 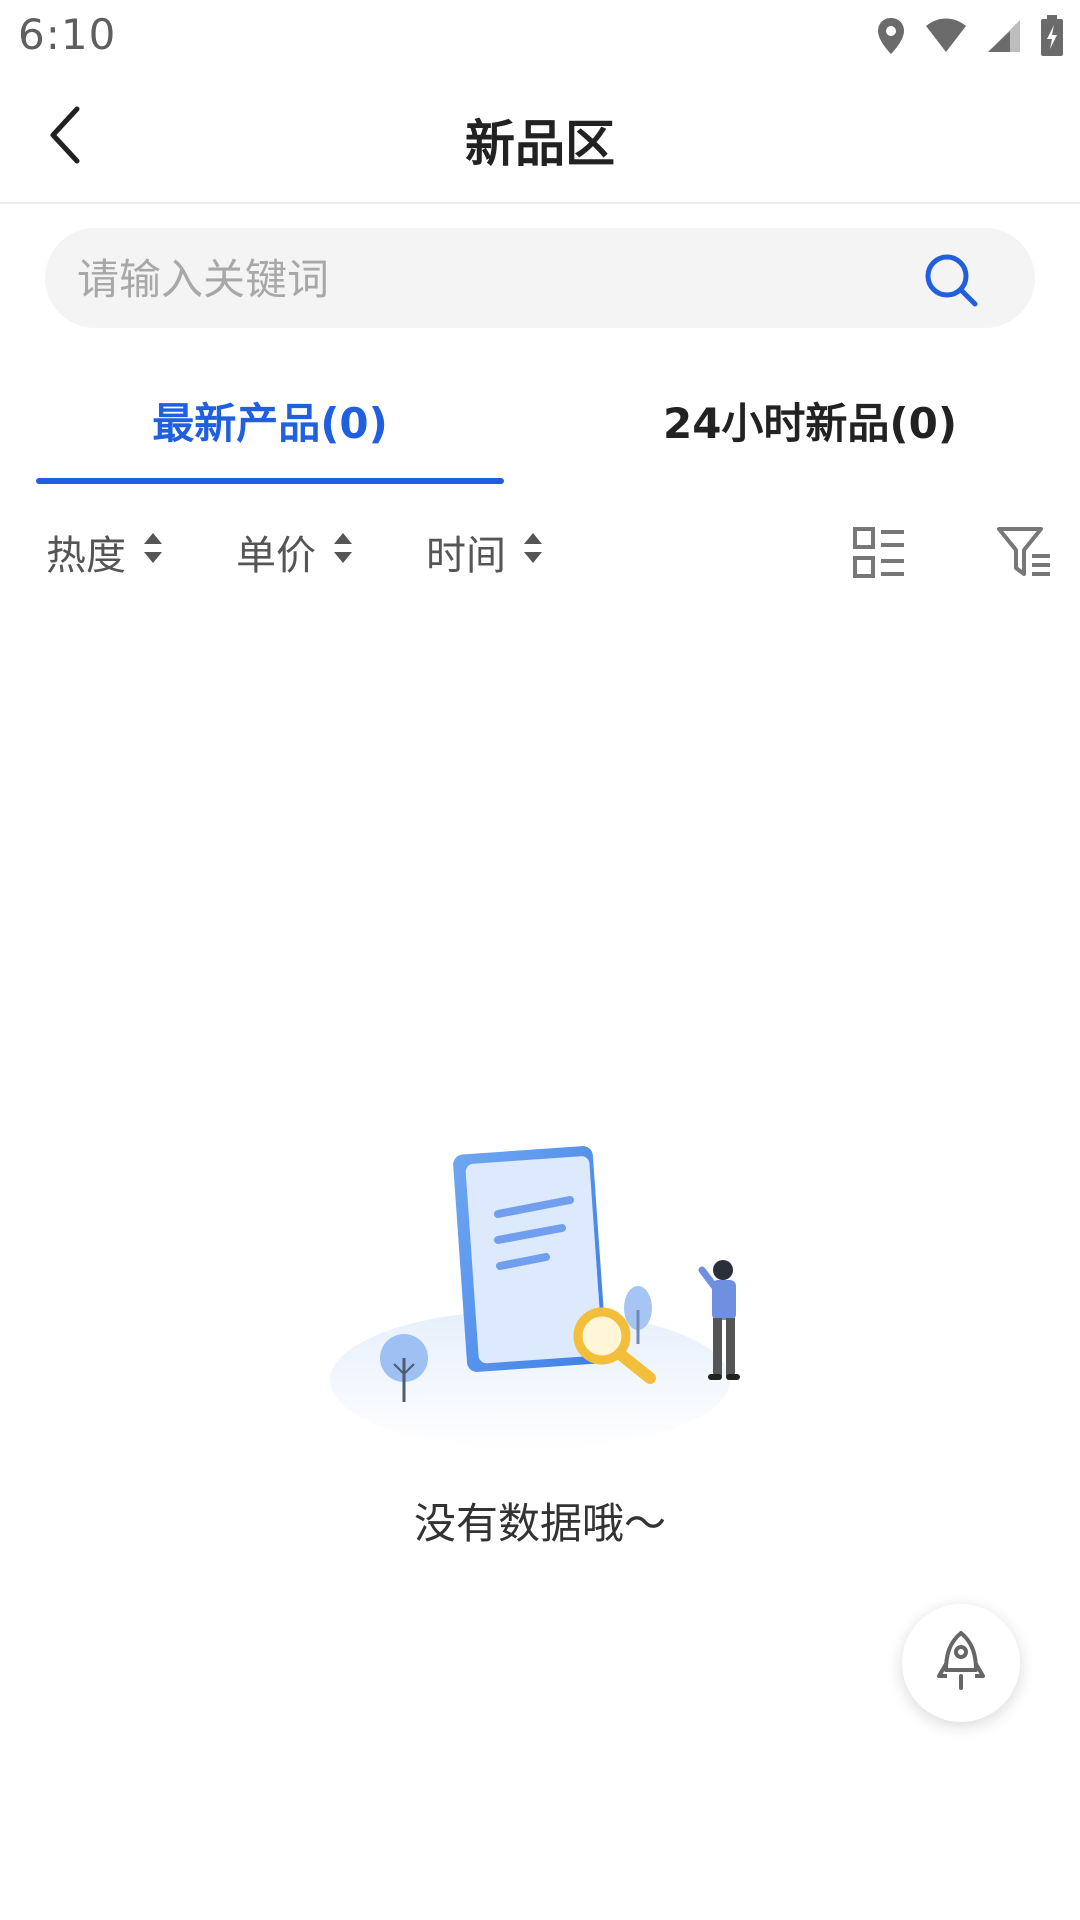 What do you see at coordinates (951, 280) in the screenshot?
I see `search-icon` at bounding box center [951, 280].